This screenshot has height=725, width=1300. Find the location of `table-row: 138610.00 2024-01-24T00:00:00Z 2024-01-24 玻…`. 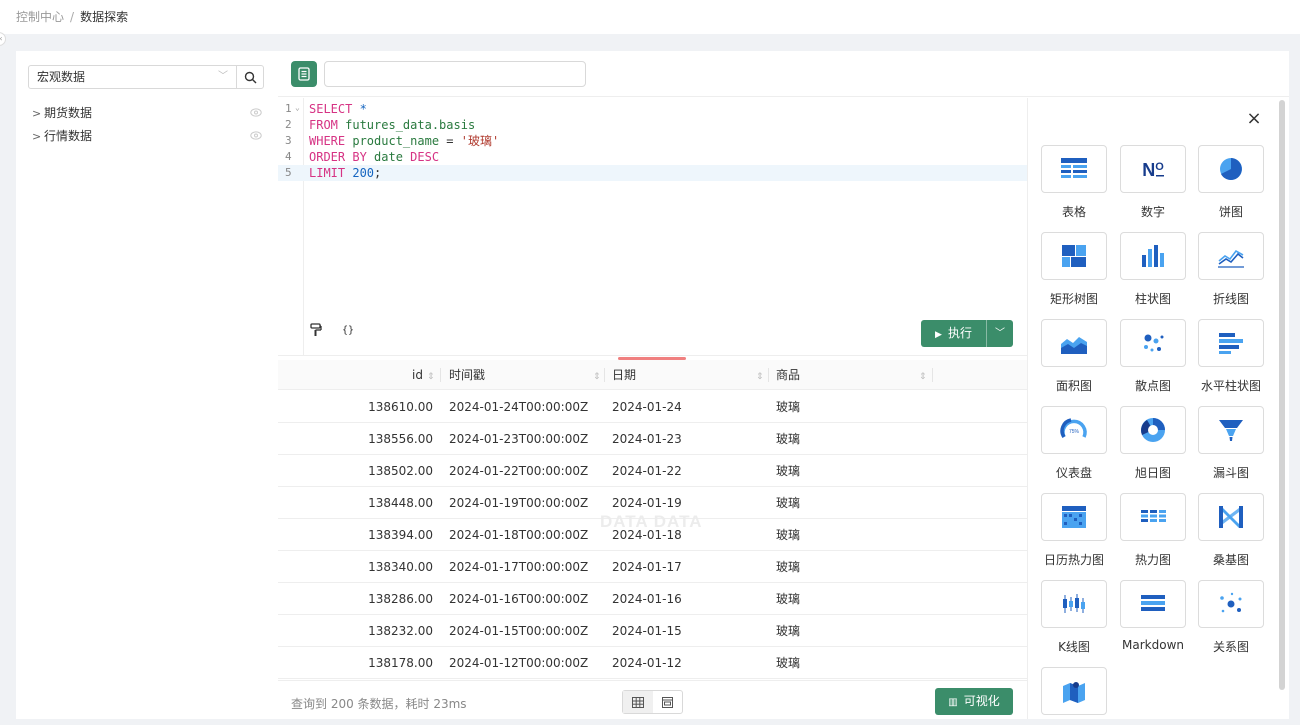

table-row: 138610.00 2024-01-24T00:00:00Z 2024-01-24 玻… is located at coordinates (652, 407).